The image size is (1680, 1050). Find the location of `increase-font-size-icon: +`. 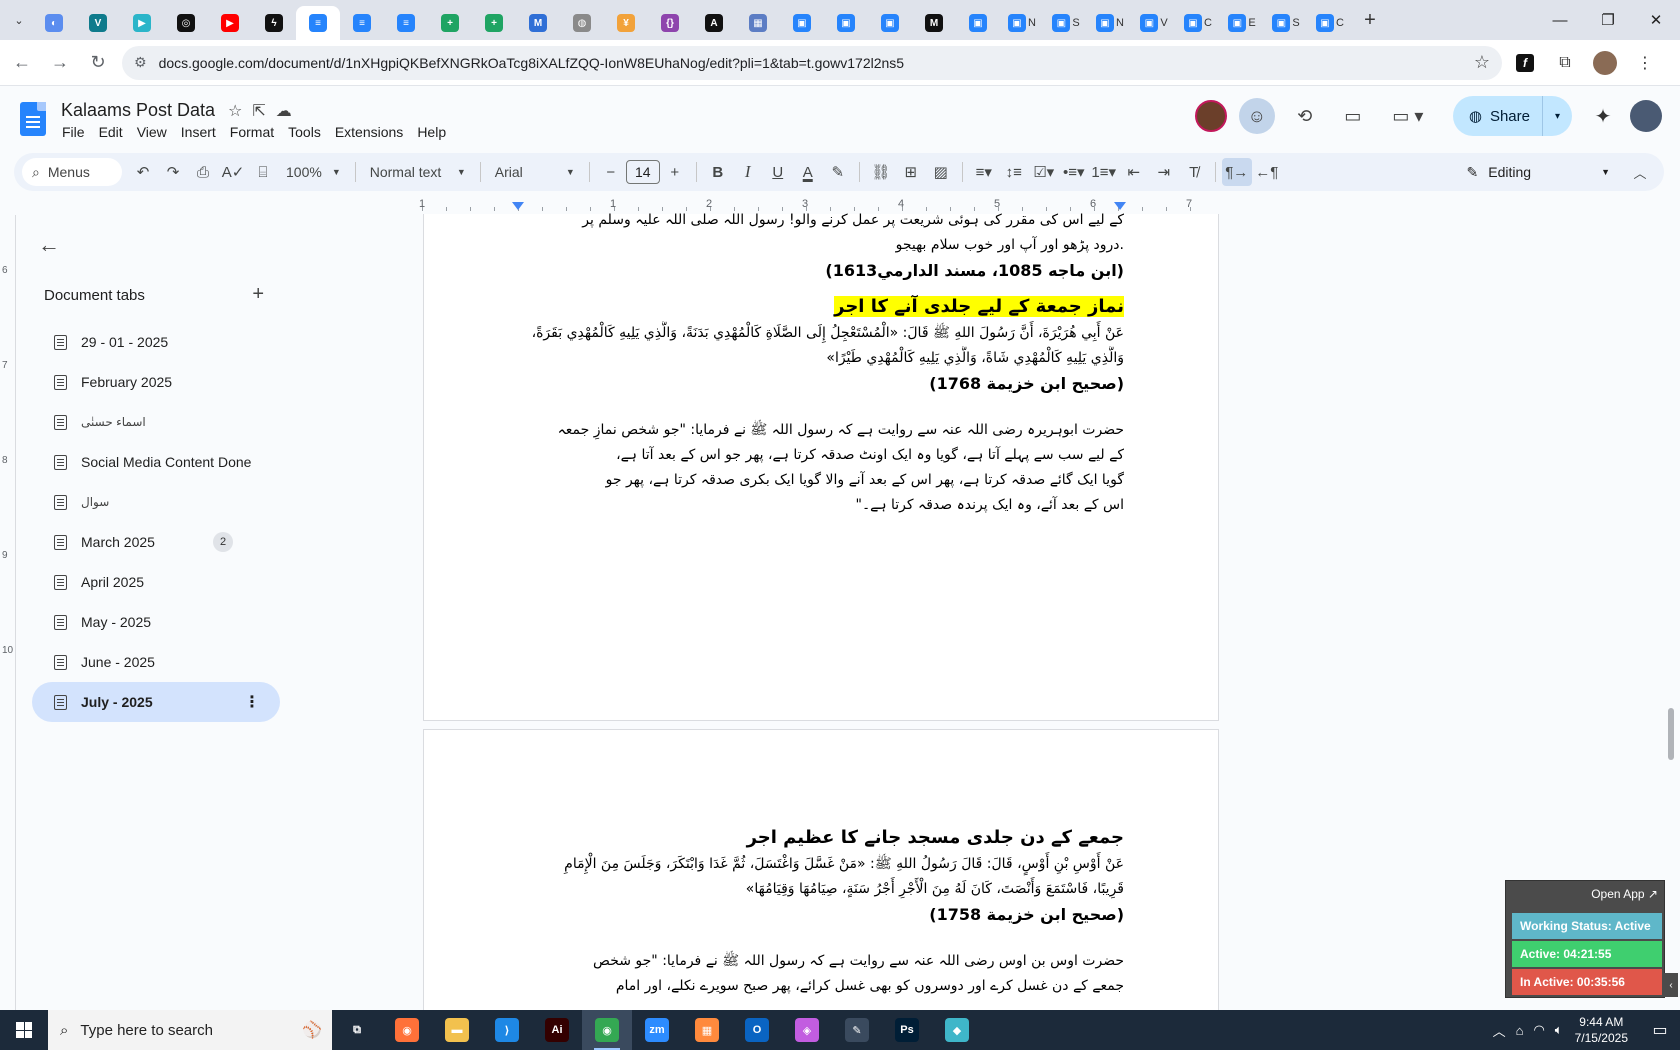

increase-font-size-icon: + is located at coordinates (675, 172).